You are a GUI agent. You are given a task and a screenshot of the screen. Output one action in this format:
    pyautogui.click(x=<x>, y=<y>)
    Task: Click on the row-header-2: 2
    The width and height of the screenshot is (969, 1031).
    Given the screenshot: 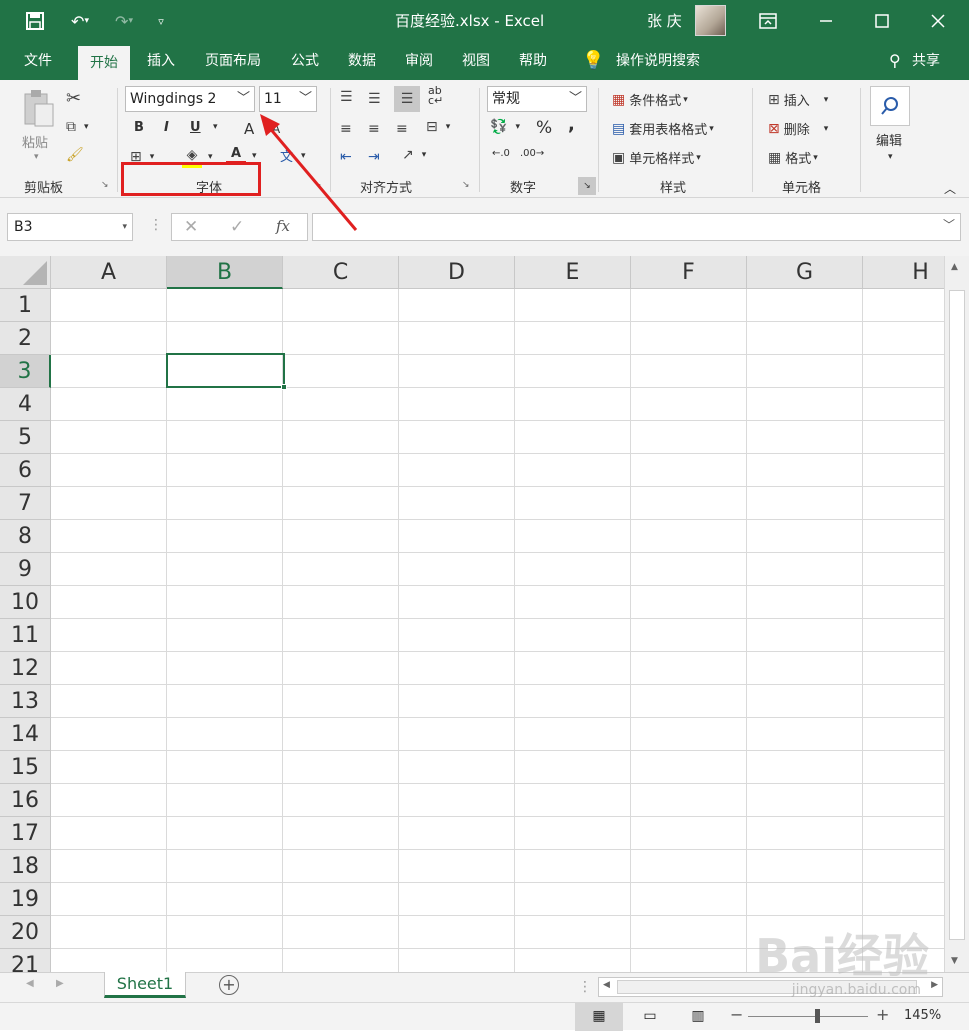 What is the action you would take?
    pyautogui.click(x=25, y=338)
    